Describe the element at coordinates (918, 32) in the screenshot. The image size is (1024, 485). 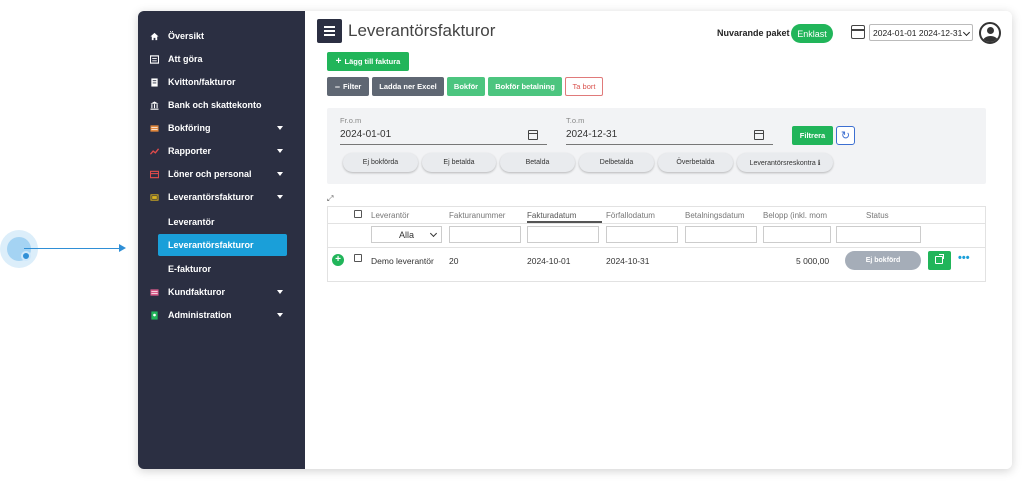
I see `period-select-value: 2024-01-01 2024-12-31` at that location.